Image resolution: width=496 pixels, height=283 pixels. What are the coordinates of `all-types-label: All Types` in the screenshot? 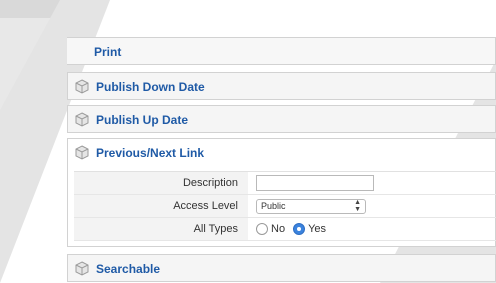 It's located at (161, 229).